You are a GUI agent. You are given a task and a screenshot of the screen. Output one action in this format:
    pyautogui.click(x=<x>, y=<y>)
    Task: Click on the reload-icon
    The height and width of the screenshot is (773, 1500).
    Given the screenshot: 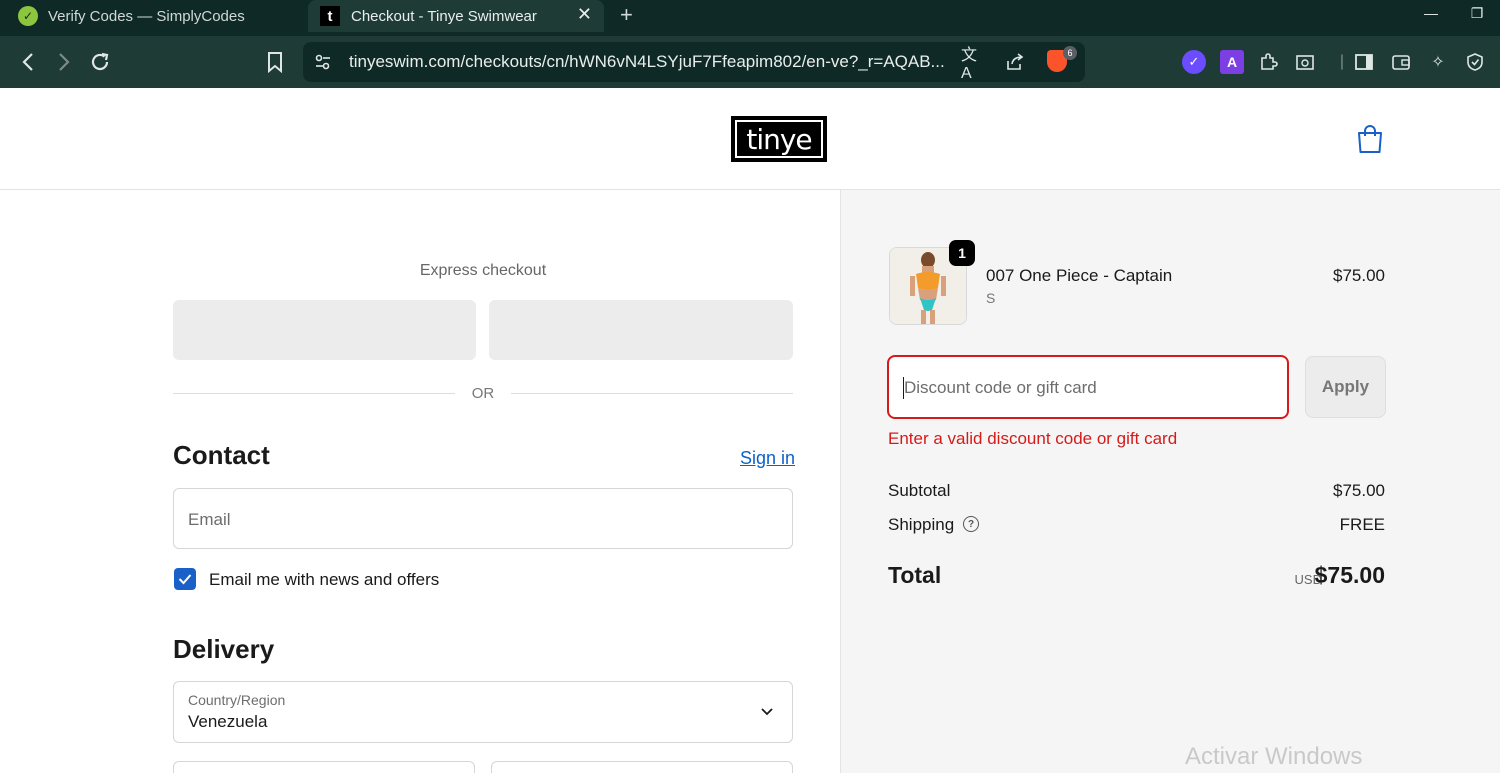 What is the action you would take?
    pyautogui.click(x=100, y=62)
    